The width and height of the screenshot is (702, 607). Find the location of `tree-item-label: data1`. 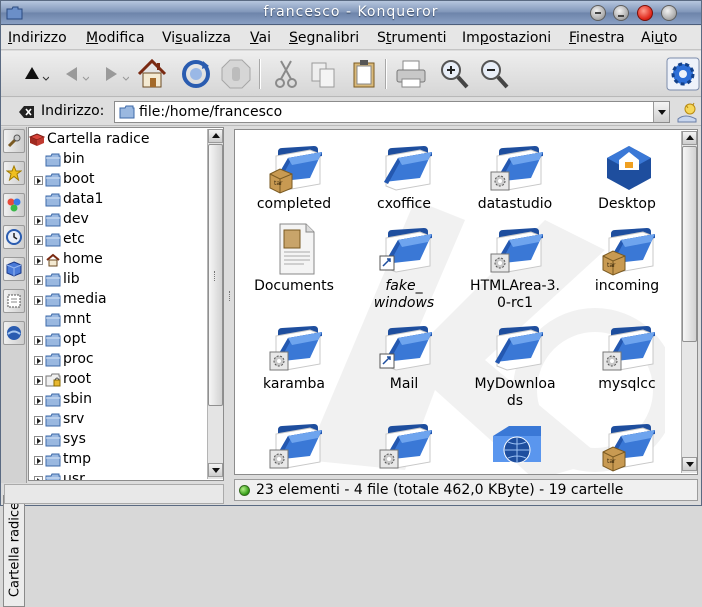

tree-item-label: data1 is located at coordinates (83, 199).